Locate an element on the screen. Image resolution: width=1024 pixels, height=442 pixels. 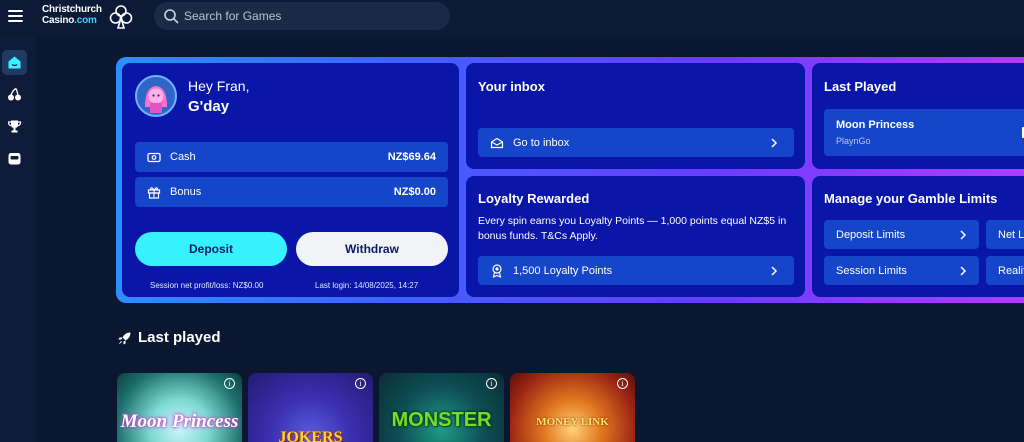
sidebar-item-tournaments is located at coordinates (14, 126).